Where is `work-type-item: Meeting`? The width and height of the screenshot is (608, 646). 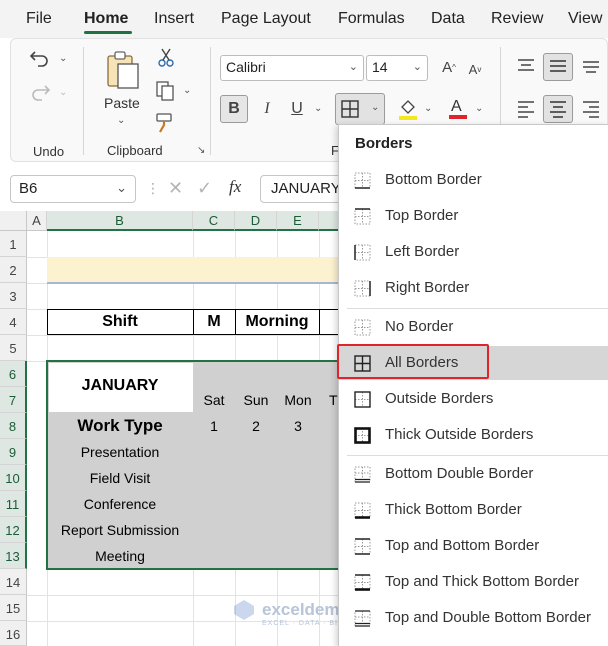
work-type-item: Meeting is located at coordinates (120, 556).